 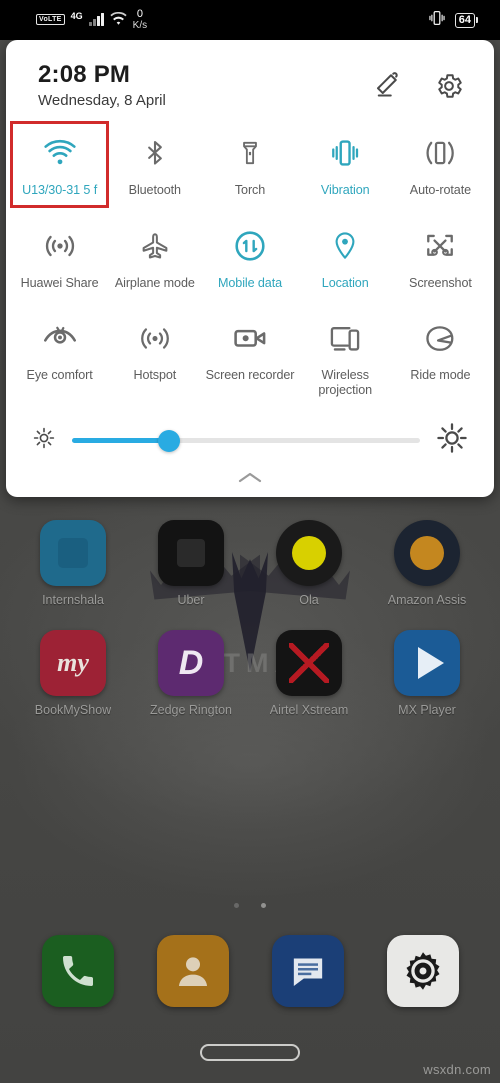 I want to click on qs-tile-eye-comfort: Eye comfort, so click(x=59, y=357).